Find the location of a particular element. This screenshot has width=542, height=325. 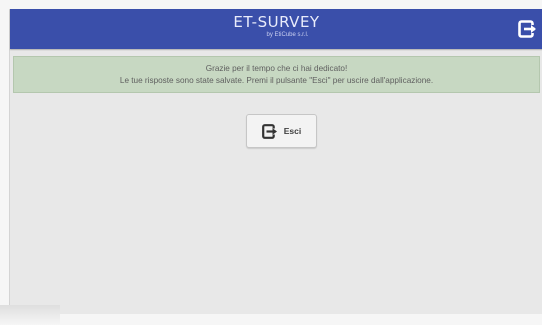

header-exit-button is located at coordinates (528, 29).